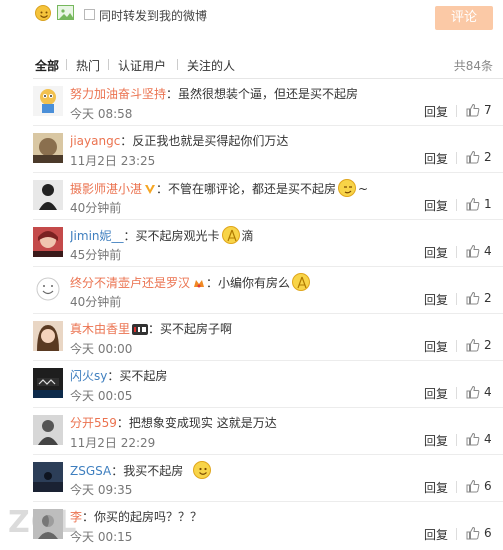 Image resolution: width=503 pixels, height=550 pixels. I want to click on comment-row: ZSGSA：我买不起房 今天 09:35 回复 6, so click(251, 478).